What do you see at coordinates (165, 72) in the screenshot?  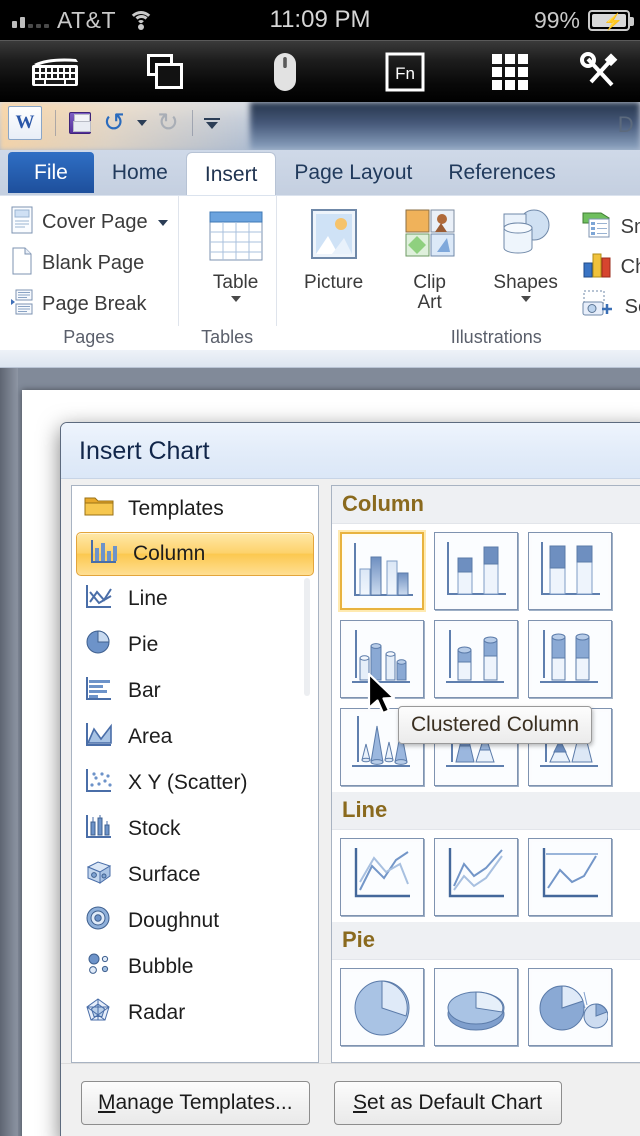 I see `windows-switch-icon` at bounding box center [165, 72].